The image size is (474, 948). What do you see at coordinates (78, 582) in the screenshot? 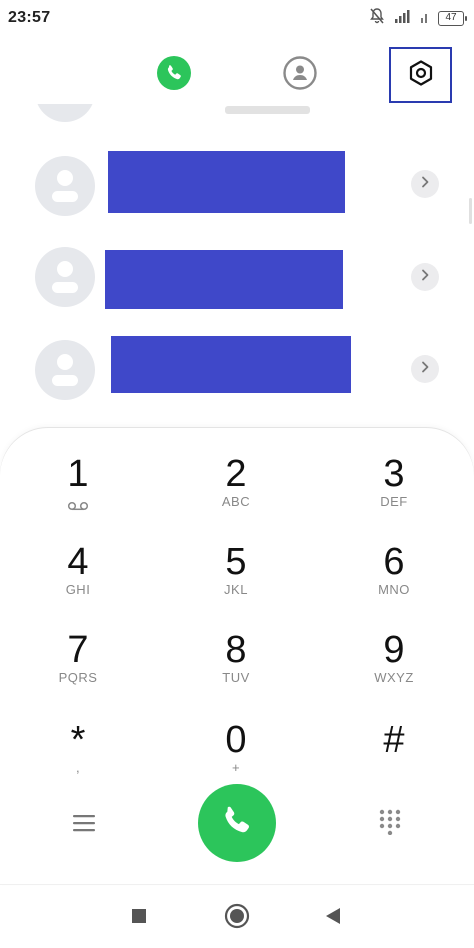
I see `key-4: 4 GHI` at bounding box center [78, 582].